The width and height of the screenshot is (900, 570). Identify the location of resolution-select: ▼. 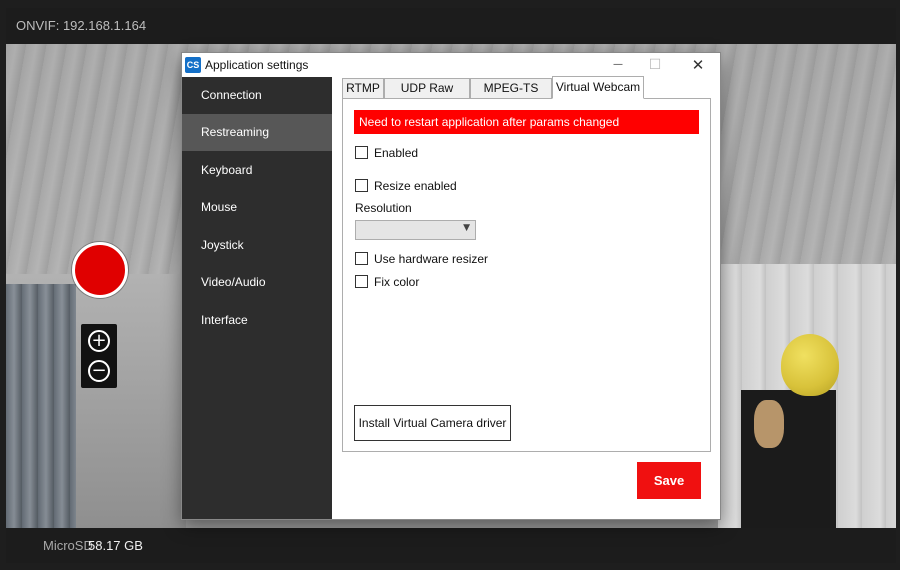
(415, 230).